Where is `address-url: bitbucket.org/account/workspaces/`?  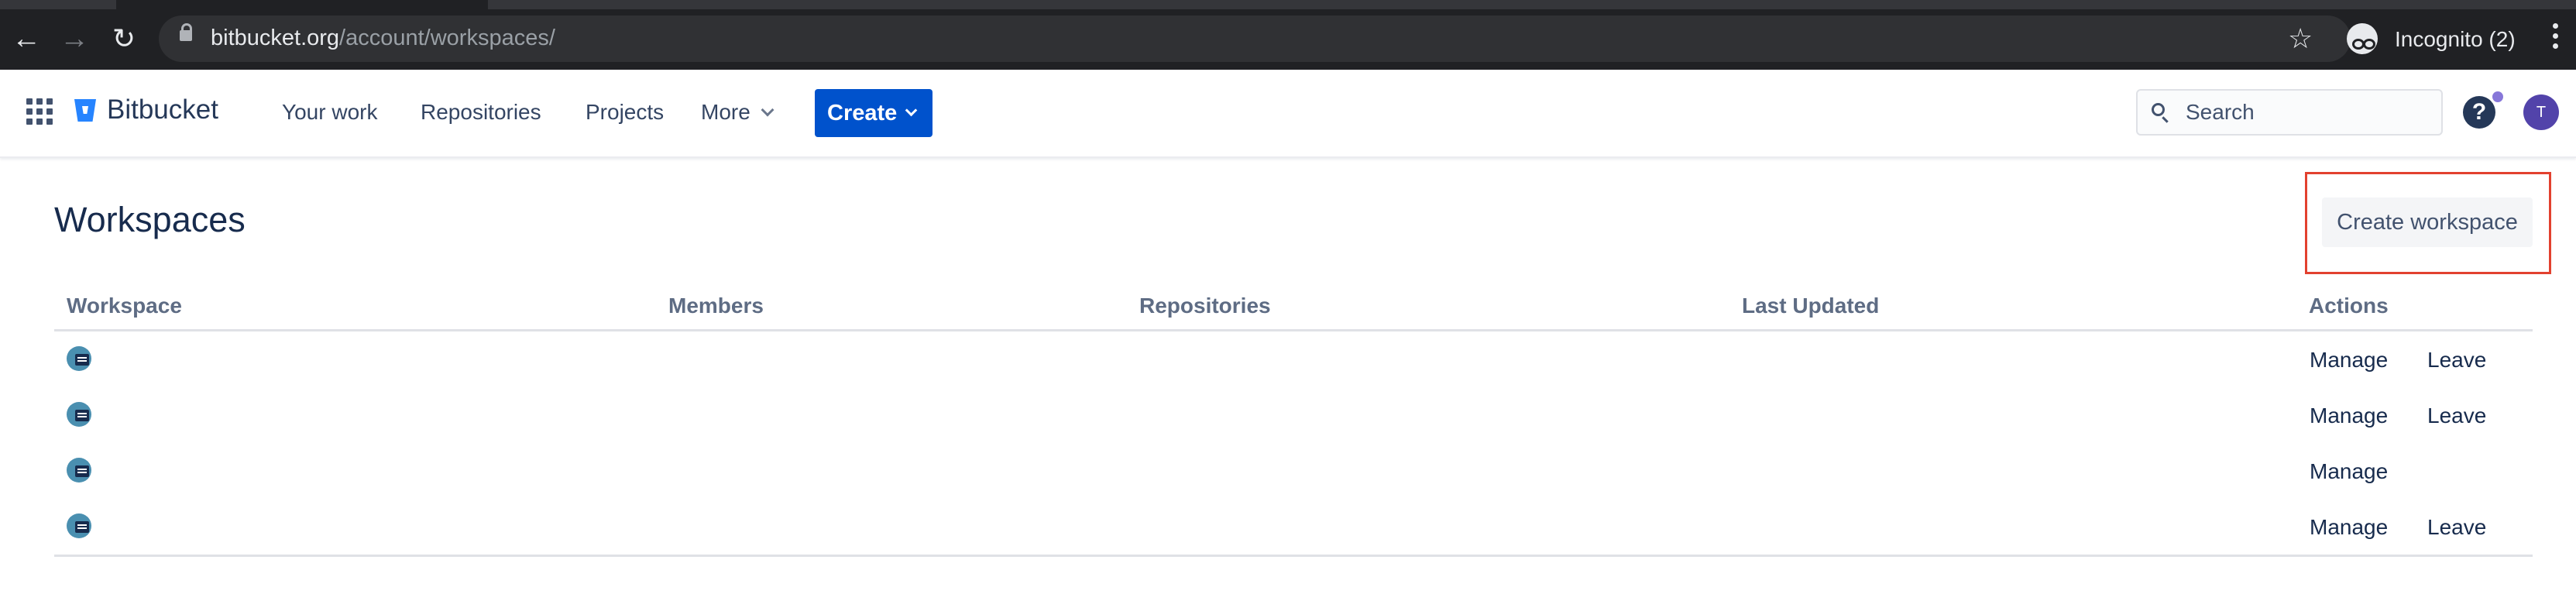
address-url: bitbucket.org/account/workspaces/ is located at coordinates (383, 38).